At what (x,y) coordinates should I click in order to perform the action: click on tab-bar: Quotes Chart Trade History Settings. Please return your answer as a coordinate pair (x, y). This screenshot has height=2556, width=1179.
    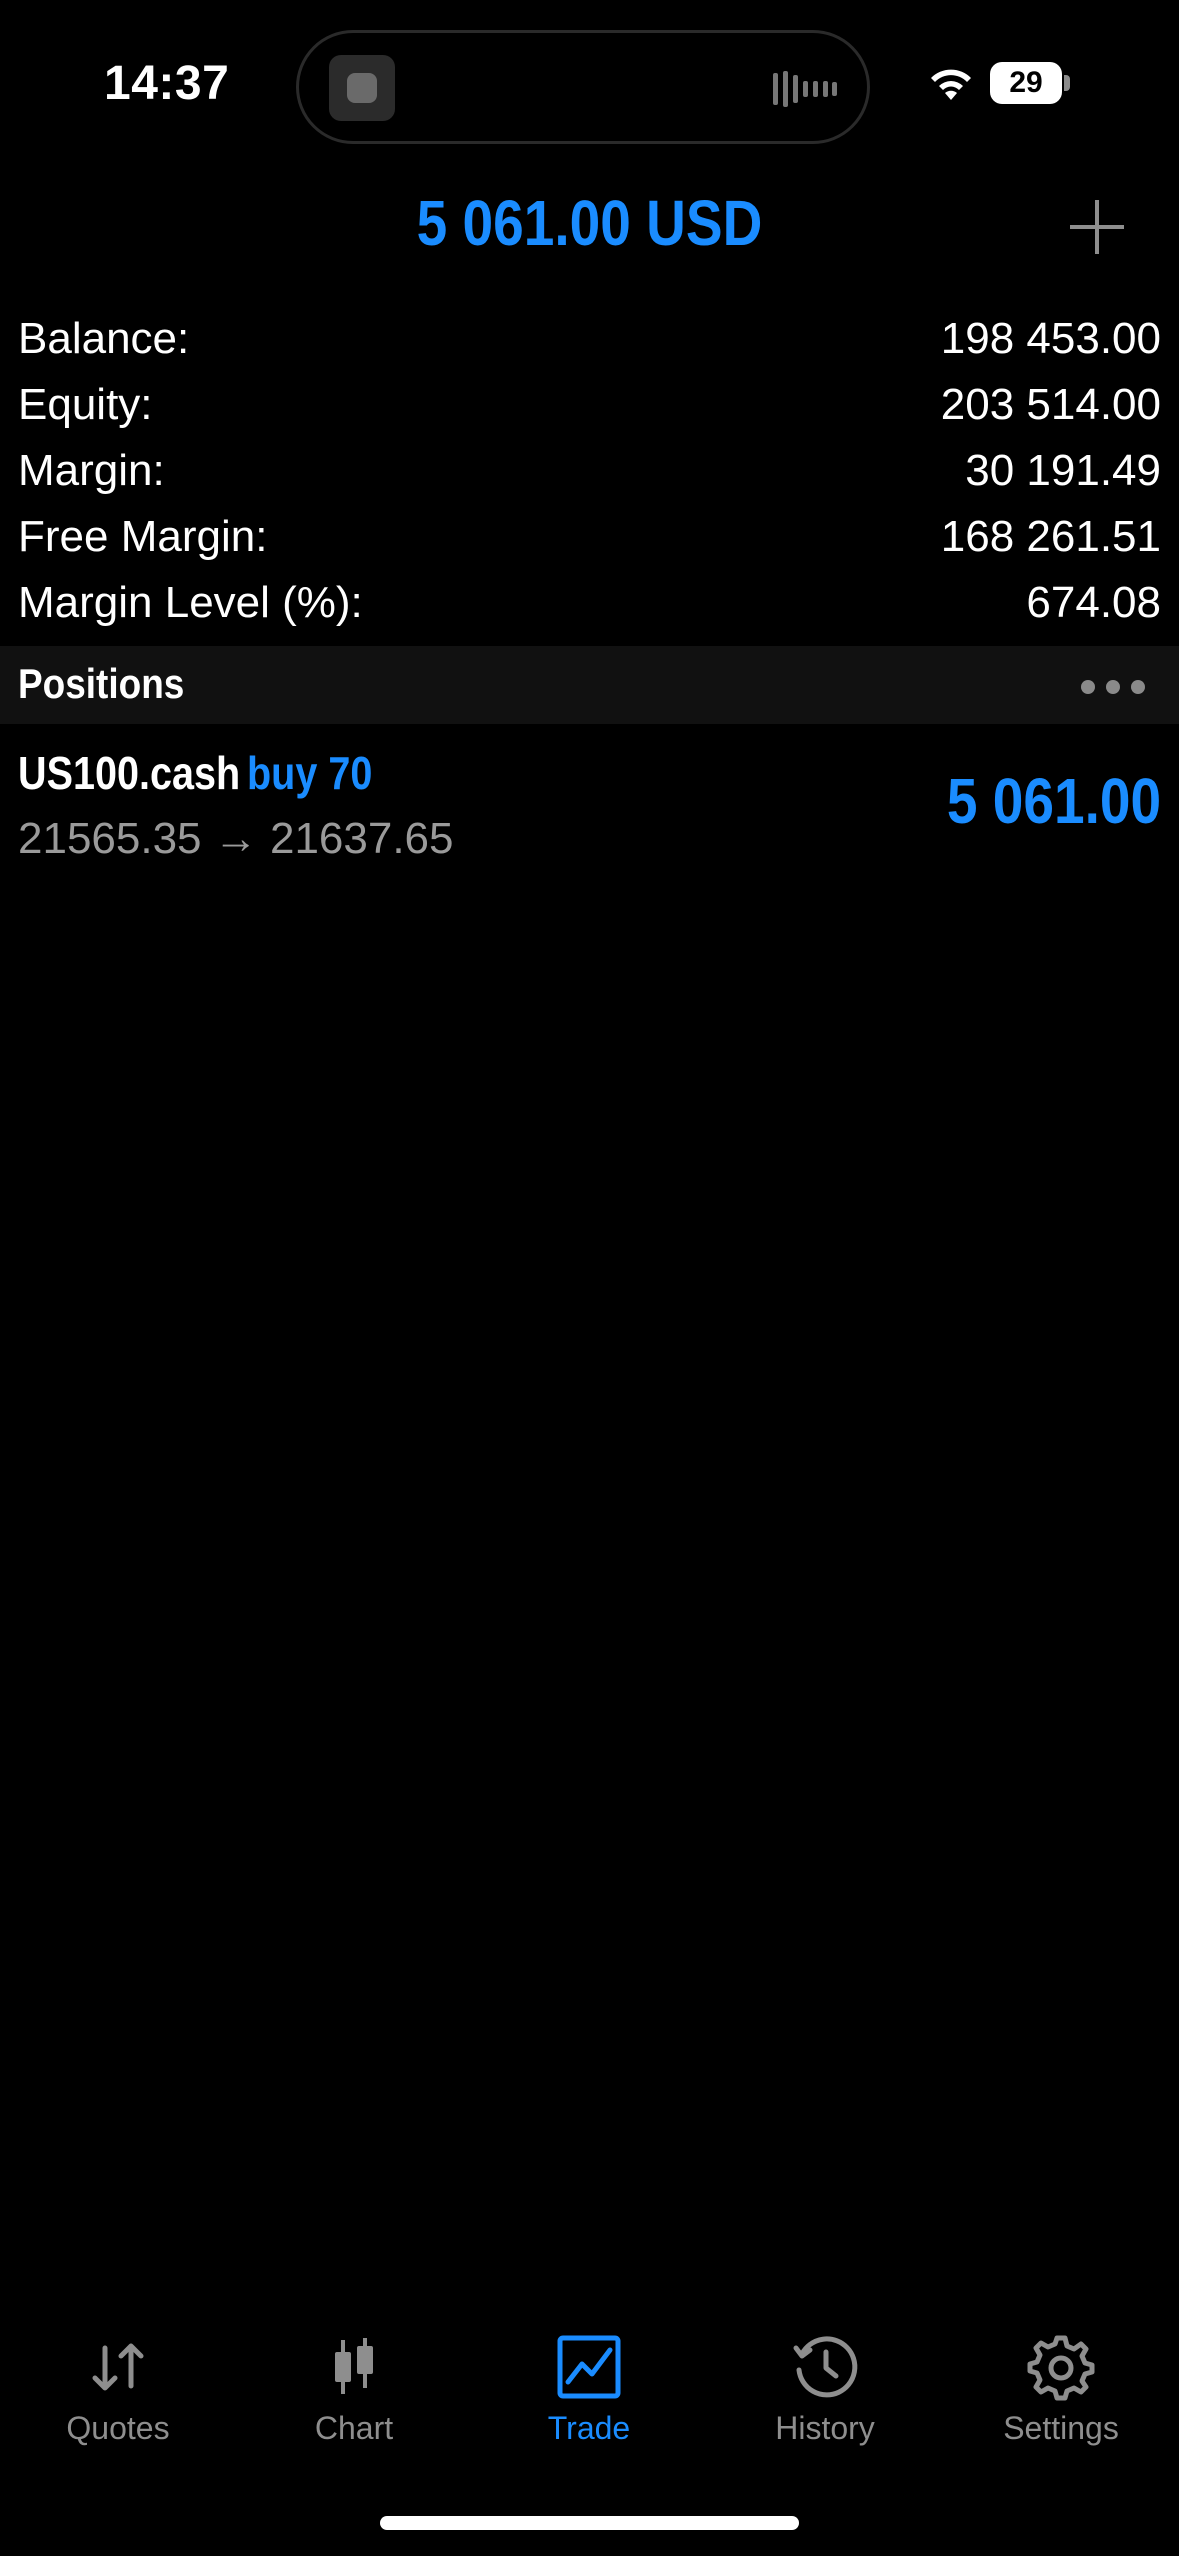
    Looking at the image, I should click on (589, 2386).